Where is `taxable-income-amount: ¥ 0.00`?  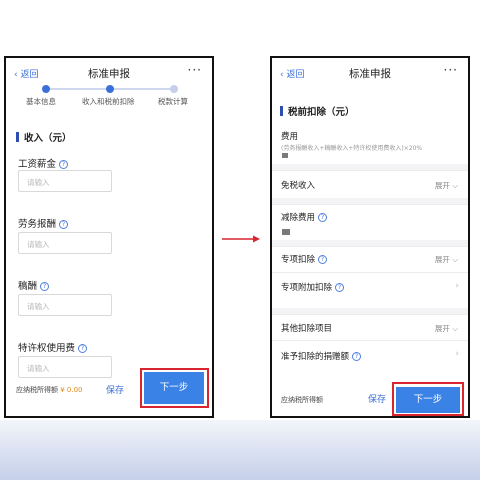 taxable-income-amount: ¥ 0.00 is located at coordinates (71, 390).